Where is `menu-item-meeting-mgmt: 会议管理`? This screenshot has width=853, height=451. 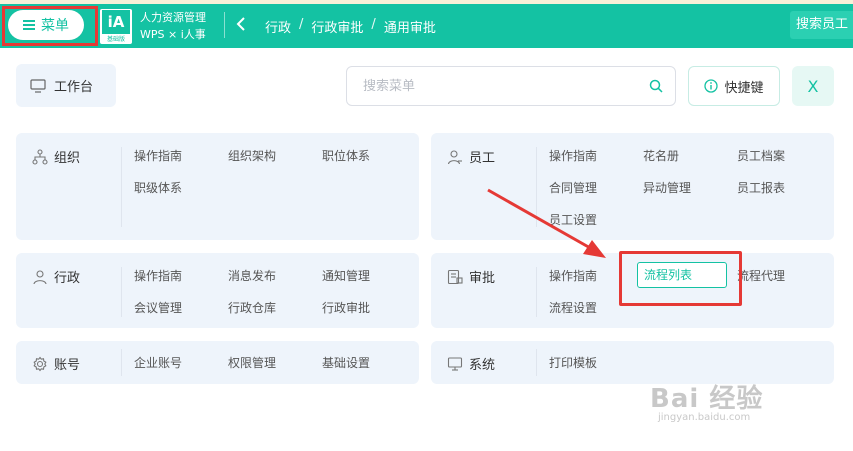 menu-item-meeting-mgmt: 会议管理 is located at coordinates (158, 307).